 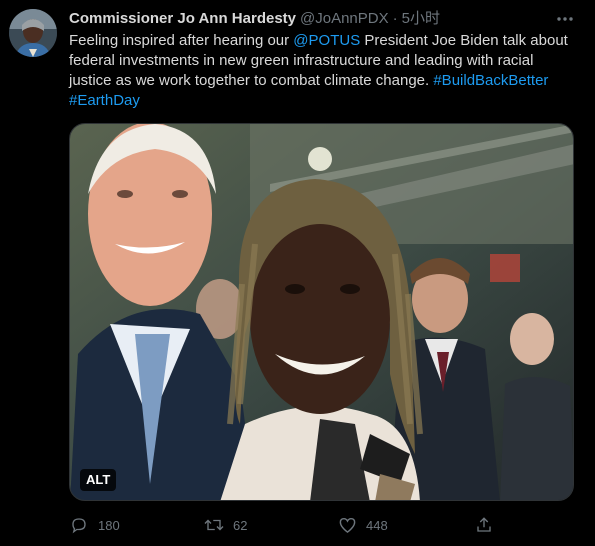 What do you see at coordinates (284, 525) in the screenshot?
I see `tweet-actions: 180 62 448` at bounding box center [284, 525].